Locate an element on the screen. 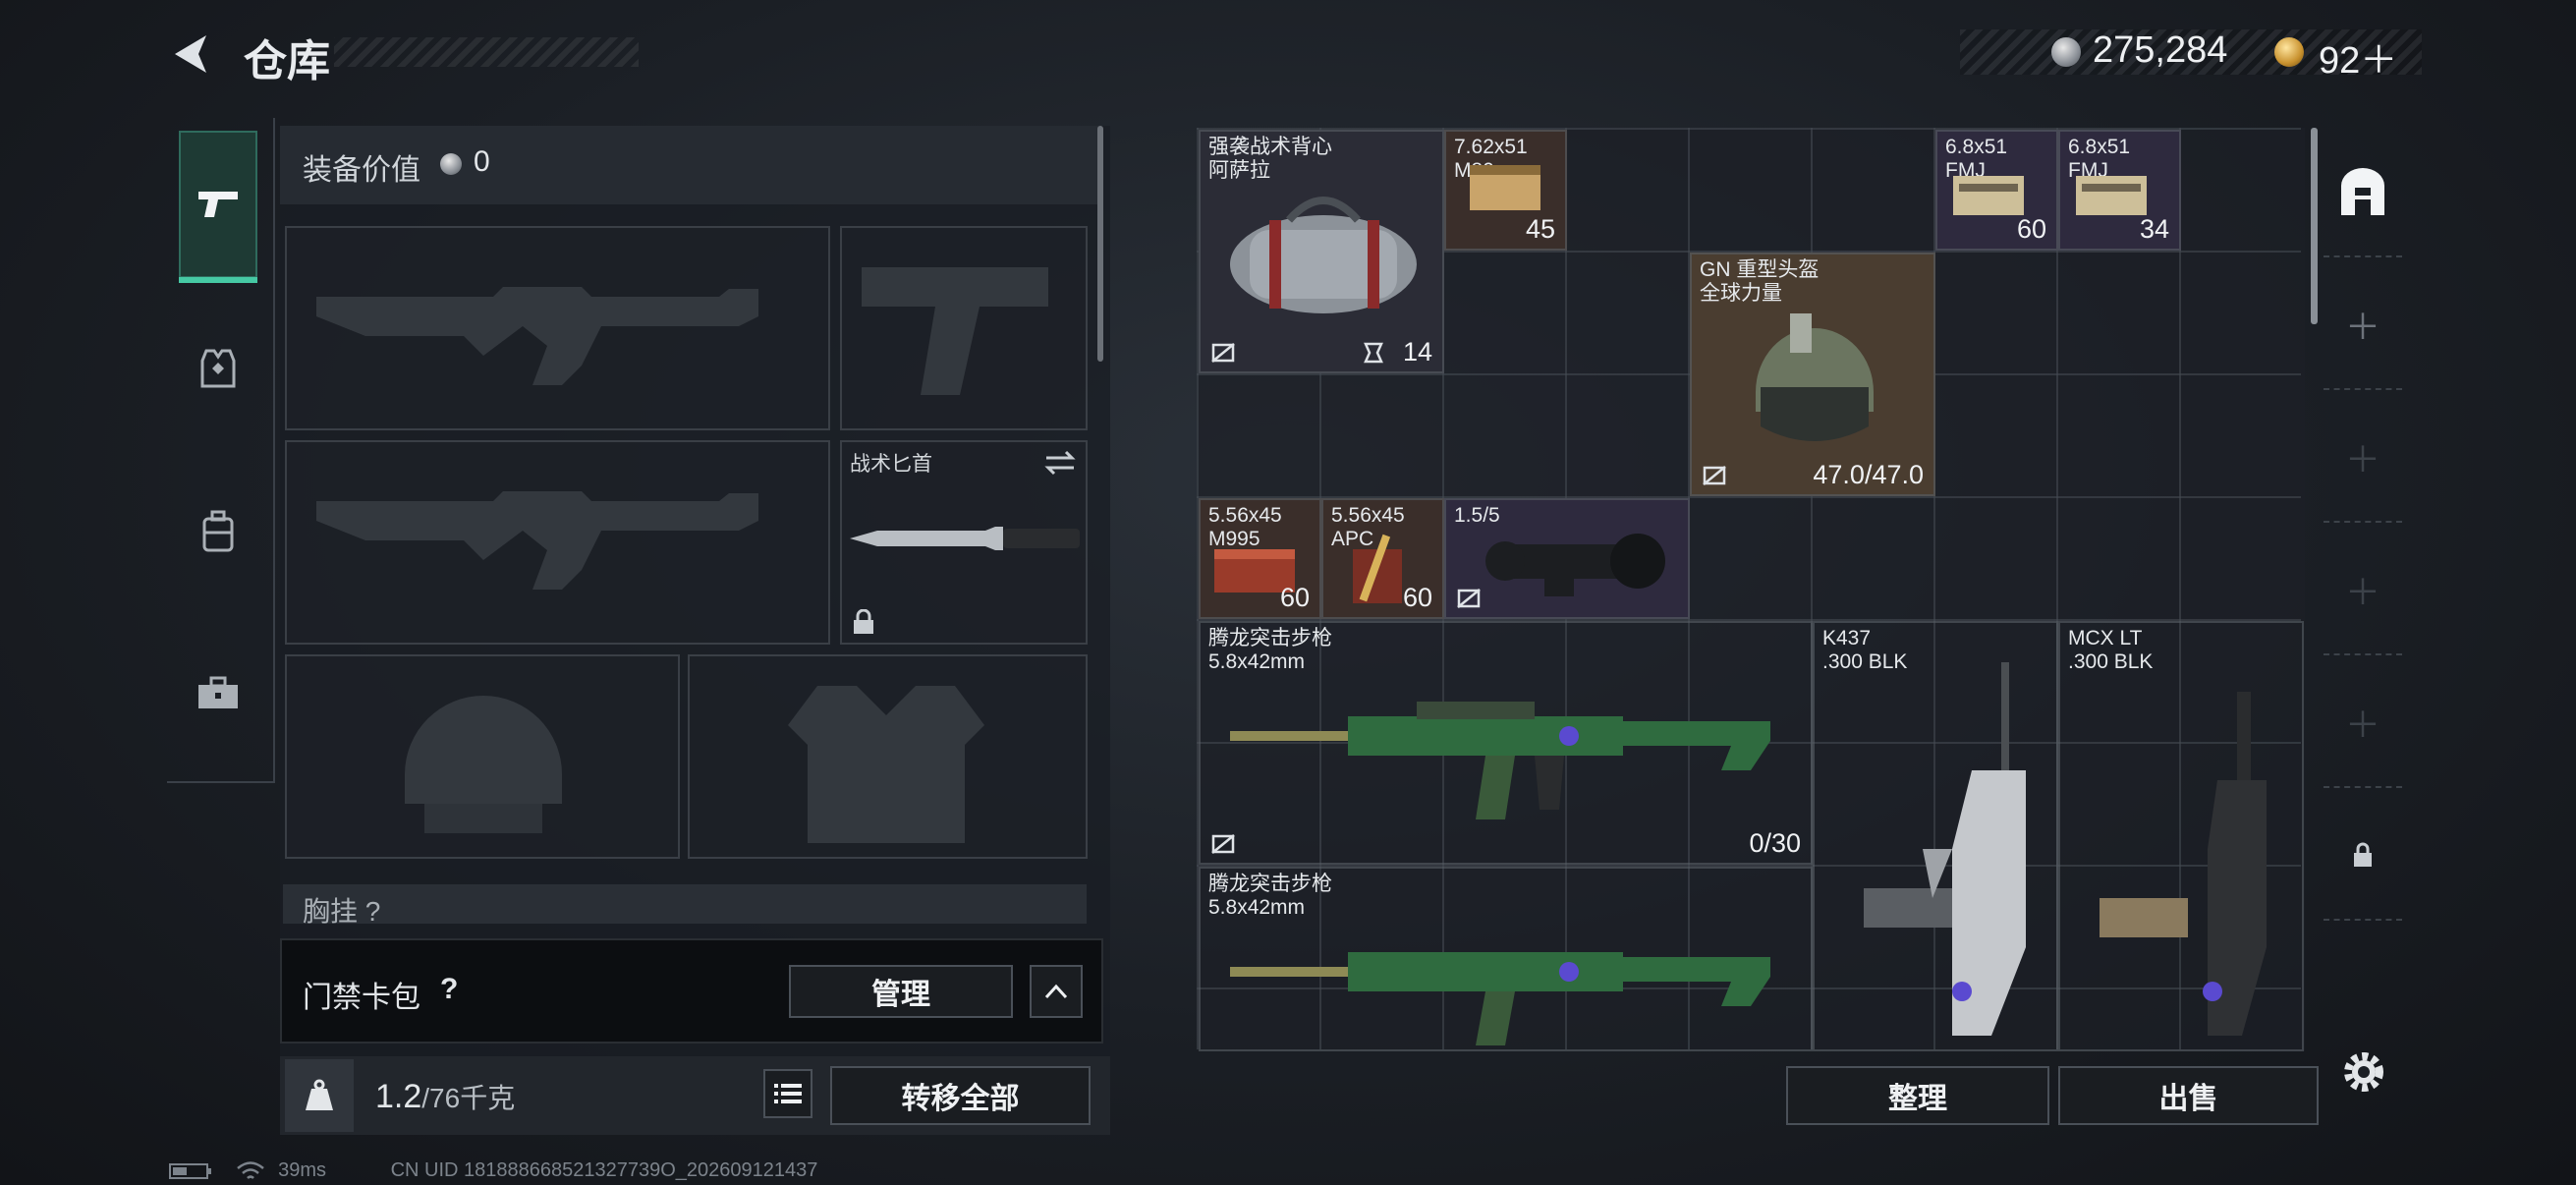 The height and width of the screenshot is (1185, 2576). tab-weapons is located at coordinates (218, 205).